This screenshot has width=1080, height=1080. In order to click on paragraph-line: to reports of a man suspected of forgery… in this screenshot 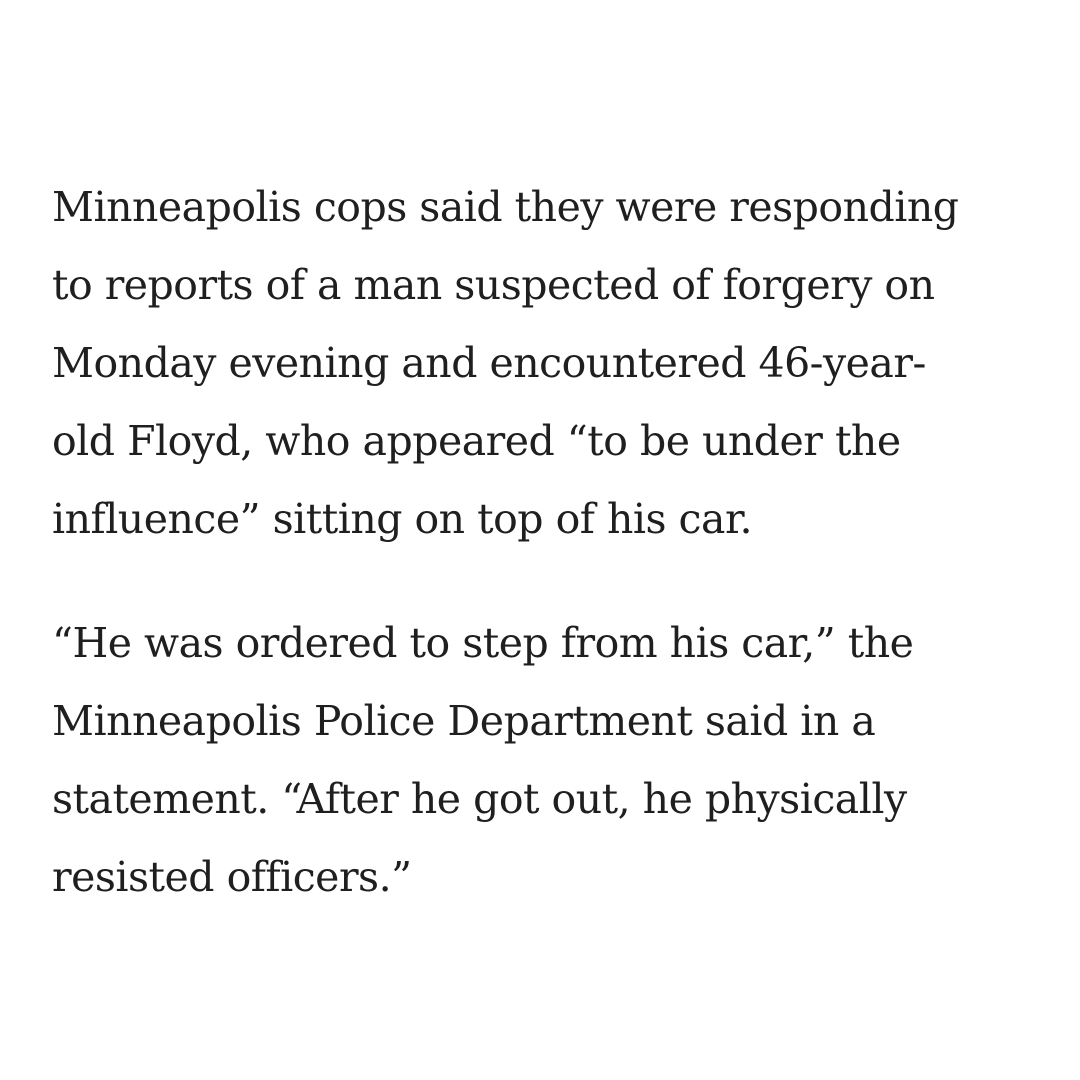, I will do `click(493, 285)`.